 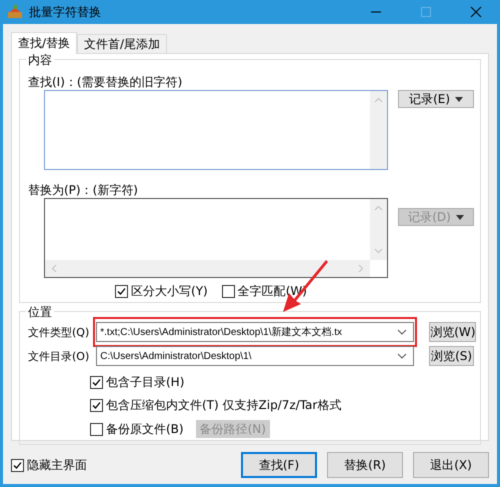 What do you see at coordinates (426, 12) in the screenshot?
I see `maximize-icon` at bounding box center [426, 12].